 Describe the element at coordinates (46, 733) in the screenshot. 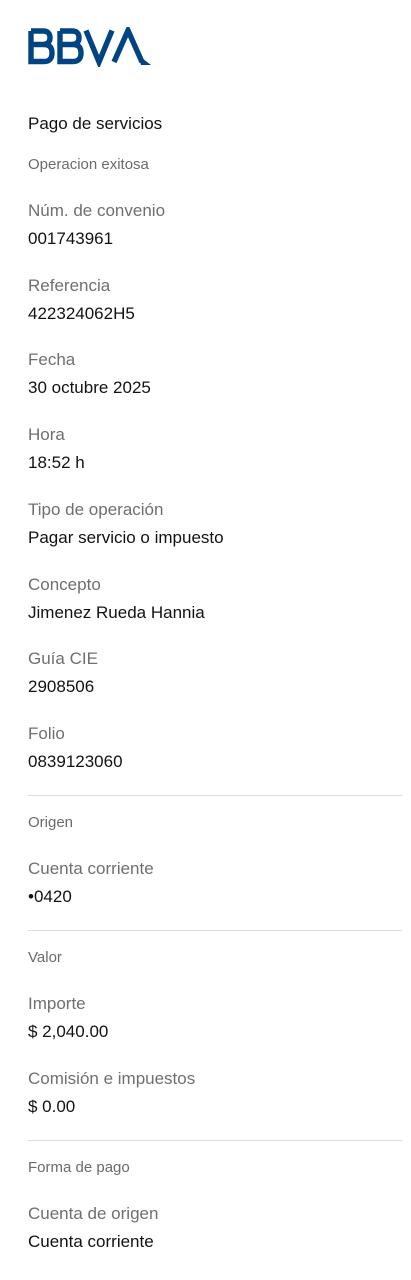

I see `detail-label-folio: Folio` at that location.